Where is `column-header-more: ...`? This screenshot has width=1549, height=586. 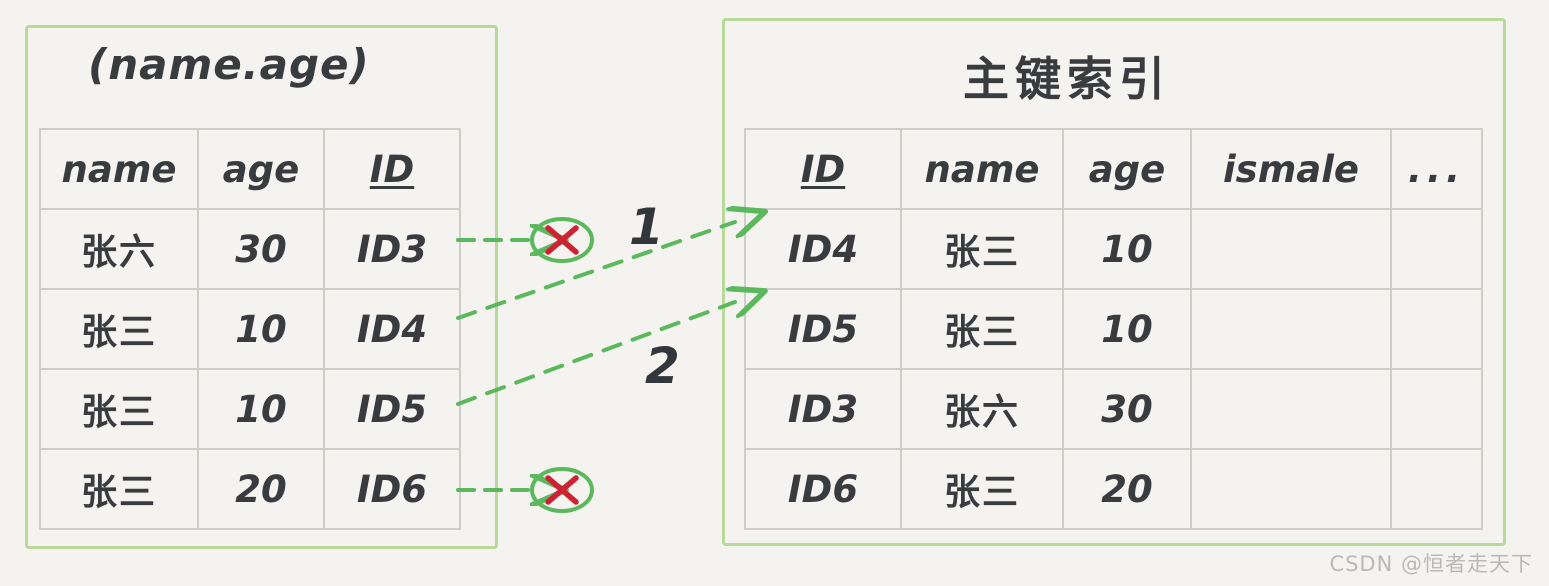 column-header-more: ... is located at coordinates (1436, 169).